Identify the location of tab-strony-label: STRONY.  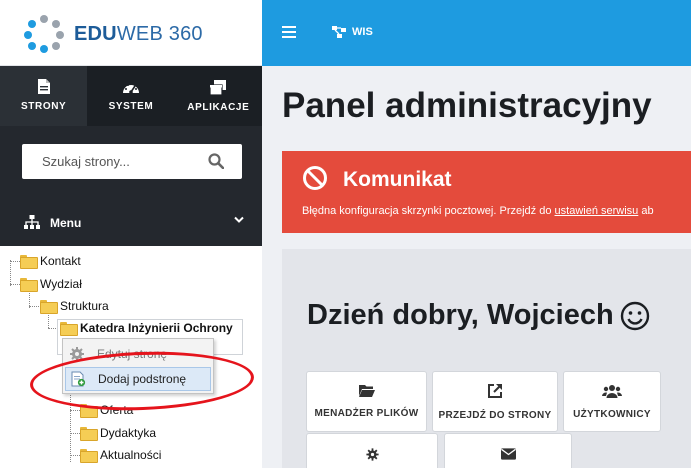
(44, 106).